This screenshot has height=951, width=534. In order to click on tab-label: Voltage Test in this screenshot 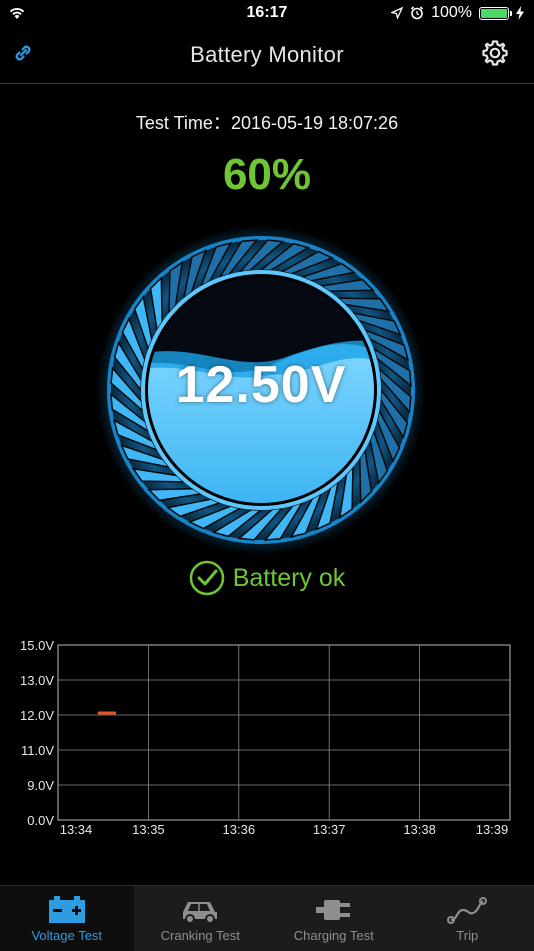, I will do `click(66, 935)`.